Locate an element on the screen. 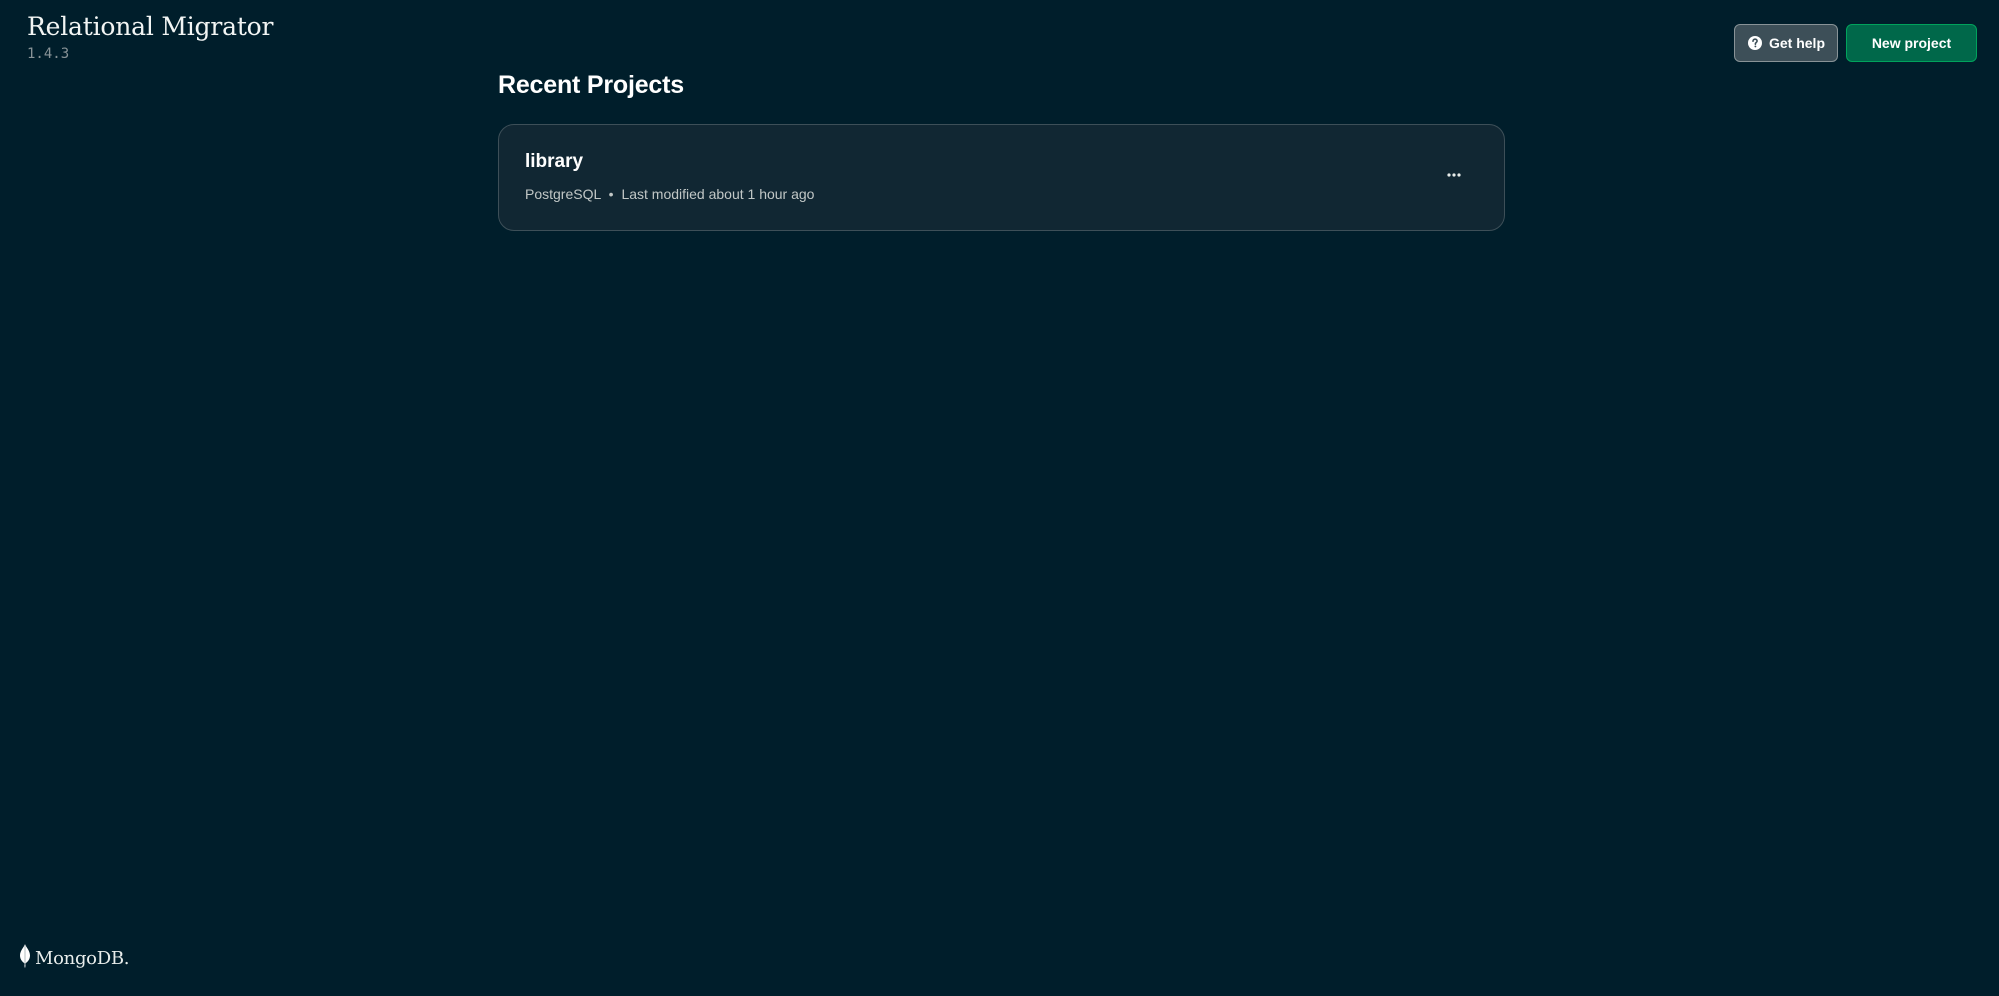 The width and height of the screenshot is (1999, 996). mongodb-logo: MongoDB. is located at coordinates (74, 958).